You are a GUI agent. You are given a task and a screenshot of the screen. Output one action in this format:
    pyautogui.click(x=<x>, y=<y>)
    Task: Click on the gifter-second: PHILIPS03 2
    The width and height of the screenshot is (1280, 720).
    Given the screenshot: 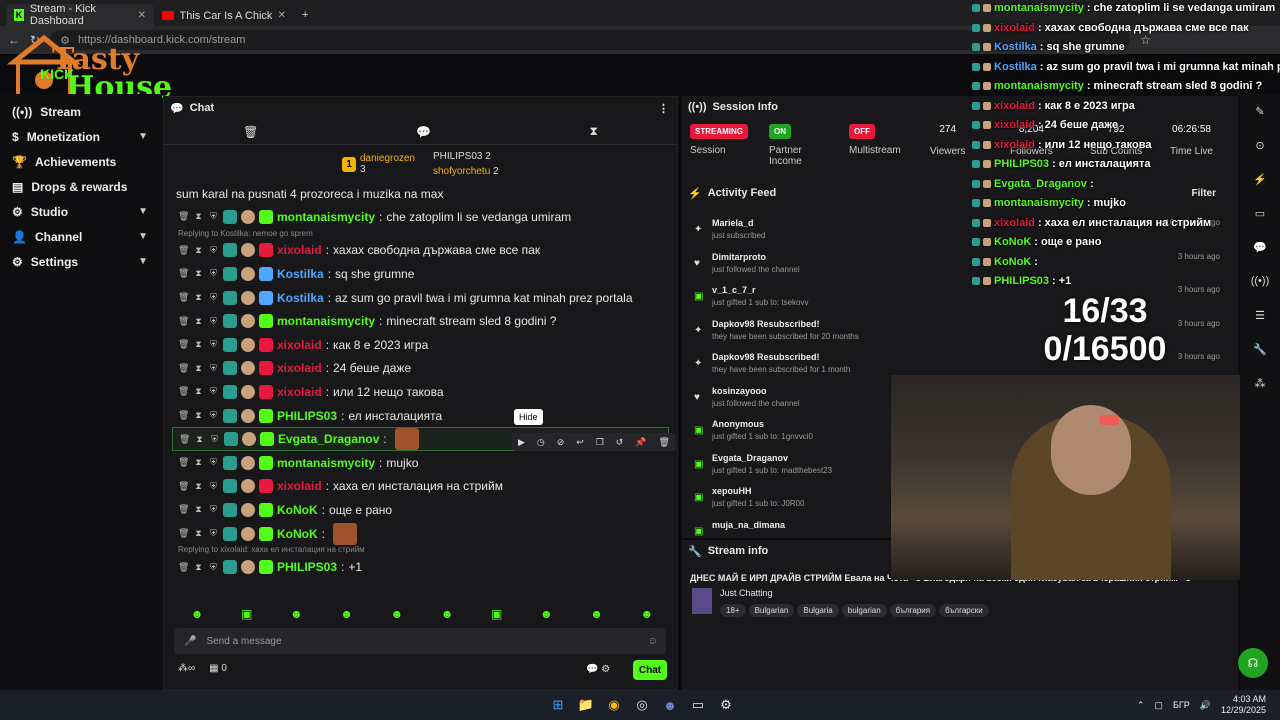 What is the action you would take?
    pyautogui.click(x=466, y=156)
    